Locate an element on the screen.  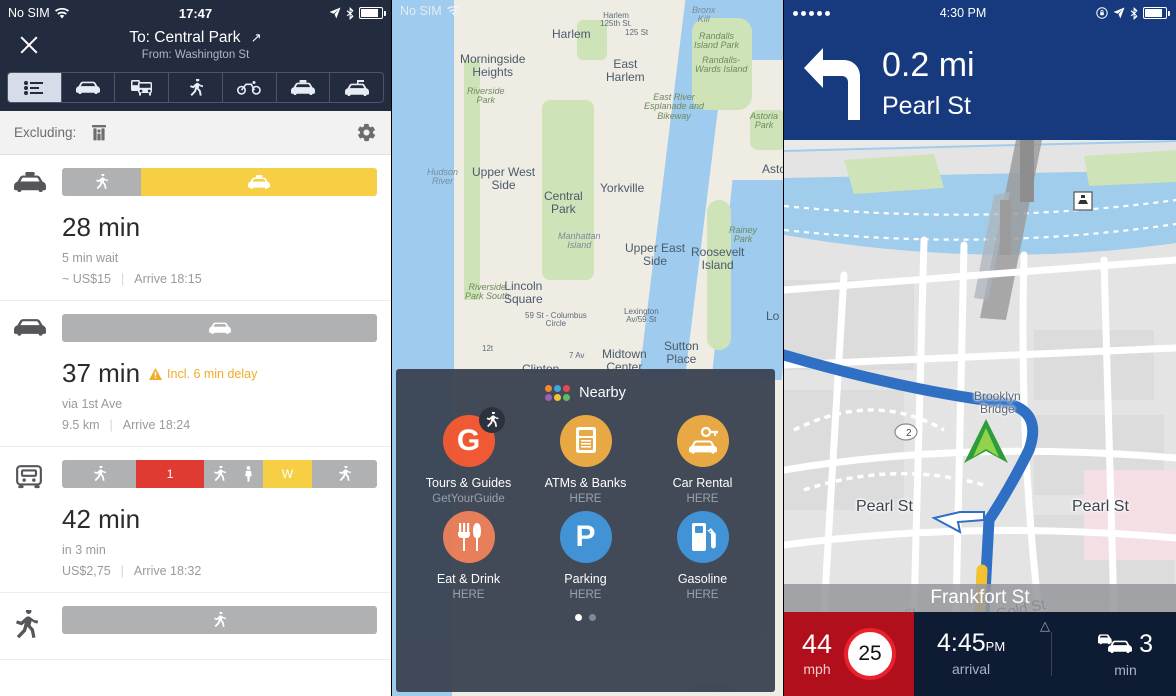
list-icon is located at coordinates (34, 87).